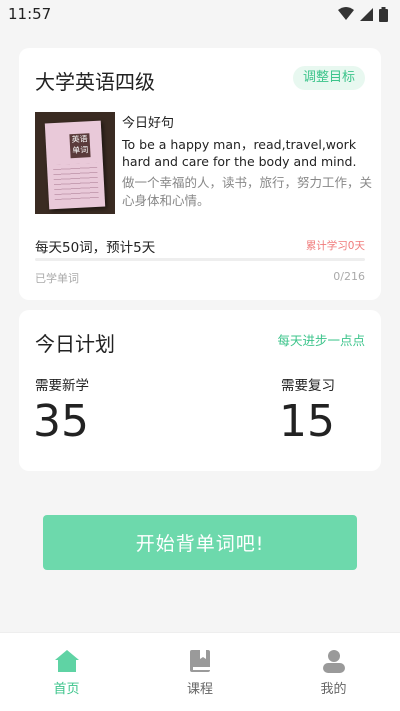  Describe the element at coordinates (247, 191) in the screenshot. I see `quote-chinese: 做一个幸福的人，读书，旅行，努力工作，关心身体和心情。` at that location.